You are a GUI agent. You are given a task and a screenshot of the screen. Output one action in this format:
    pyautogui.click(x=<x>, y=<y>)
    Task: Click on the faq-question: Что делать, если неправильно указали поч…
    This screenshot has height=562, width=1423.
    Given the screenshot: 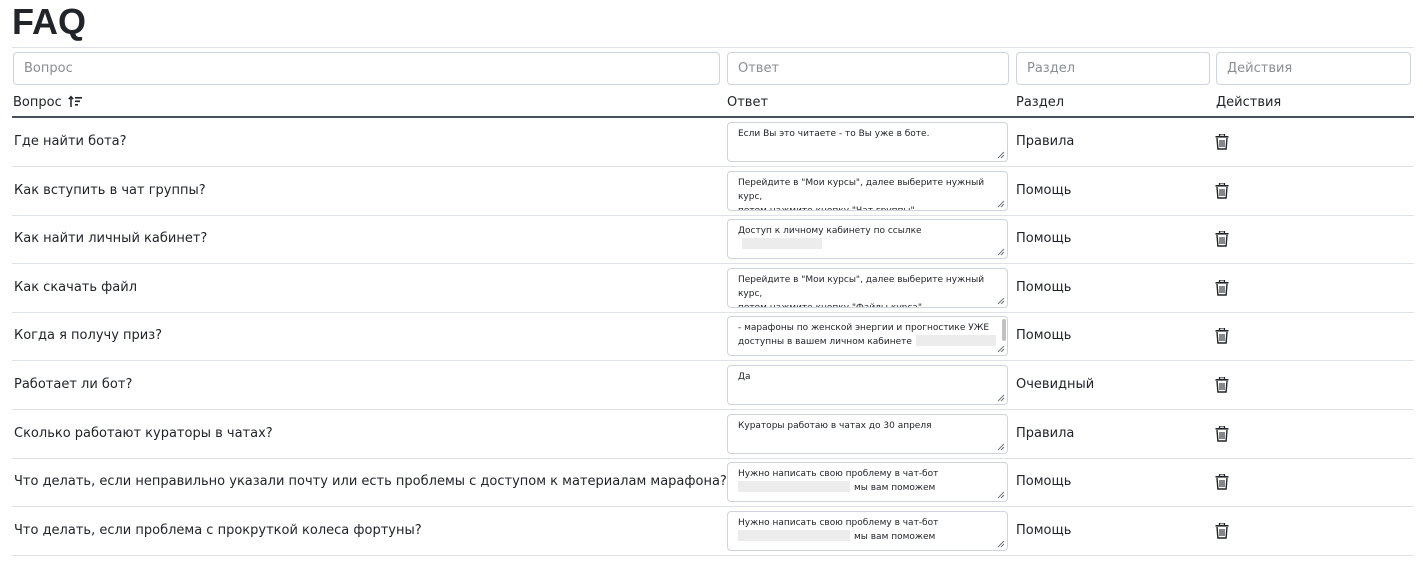 What is the action you would take?
    pyautogui.click(x=370, y=482)
    